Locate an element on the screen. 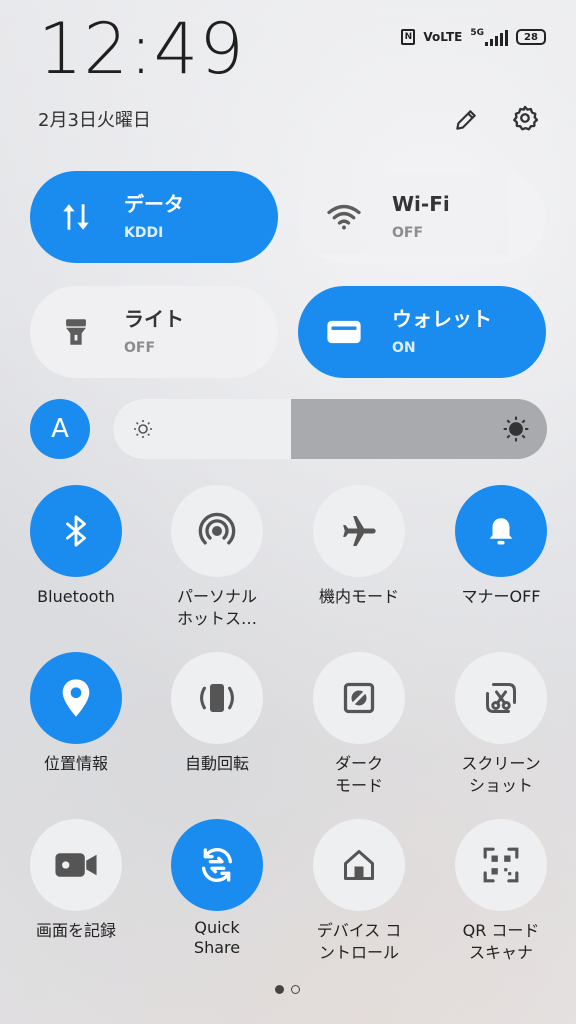 The height and width of the screenshot is (1024, 576). dark-mode-icon is located at coordinates (359, 698).